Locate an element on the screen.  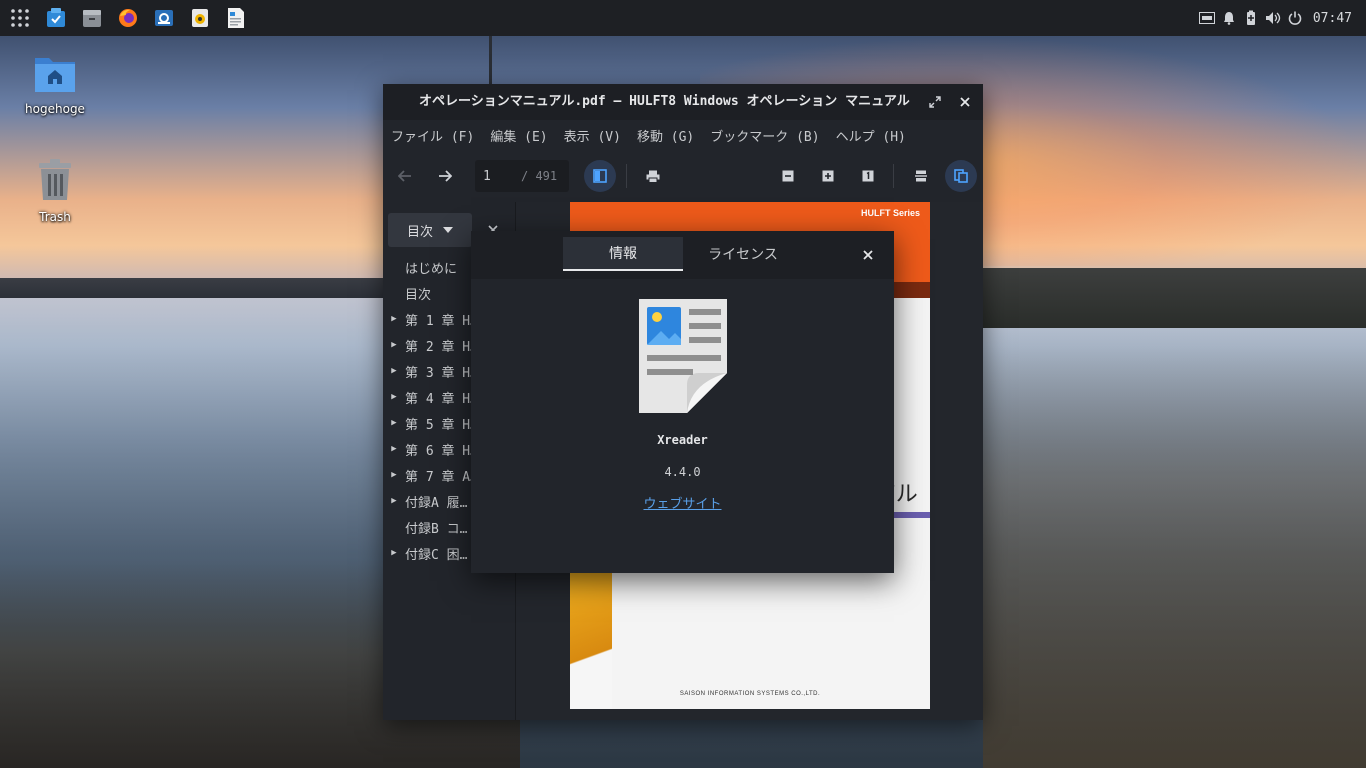
forward-button is located at coordinates (445, 176).